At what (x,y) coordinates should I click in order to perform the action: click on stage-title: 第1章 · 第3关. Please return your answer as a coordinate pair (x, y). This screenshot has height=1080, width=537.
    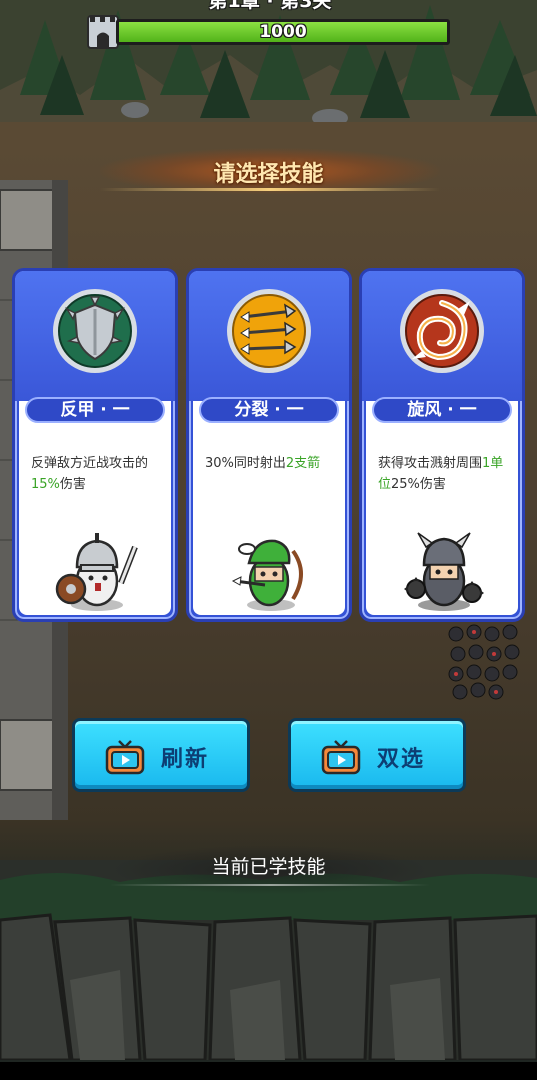
    Looking at the image, I should click on (270, 6).